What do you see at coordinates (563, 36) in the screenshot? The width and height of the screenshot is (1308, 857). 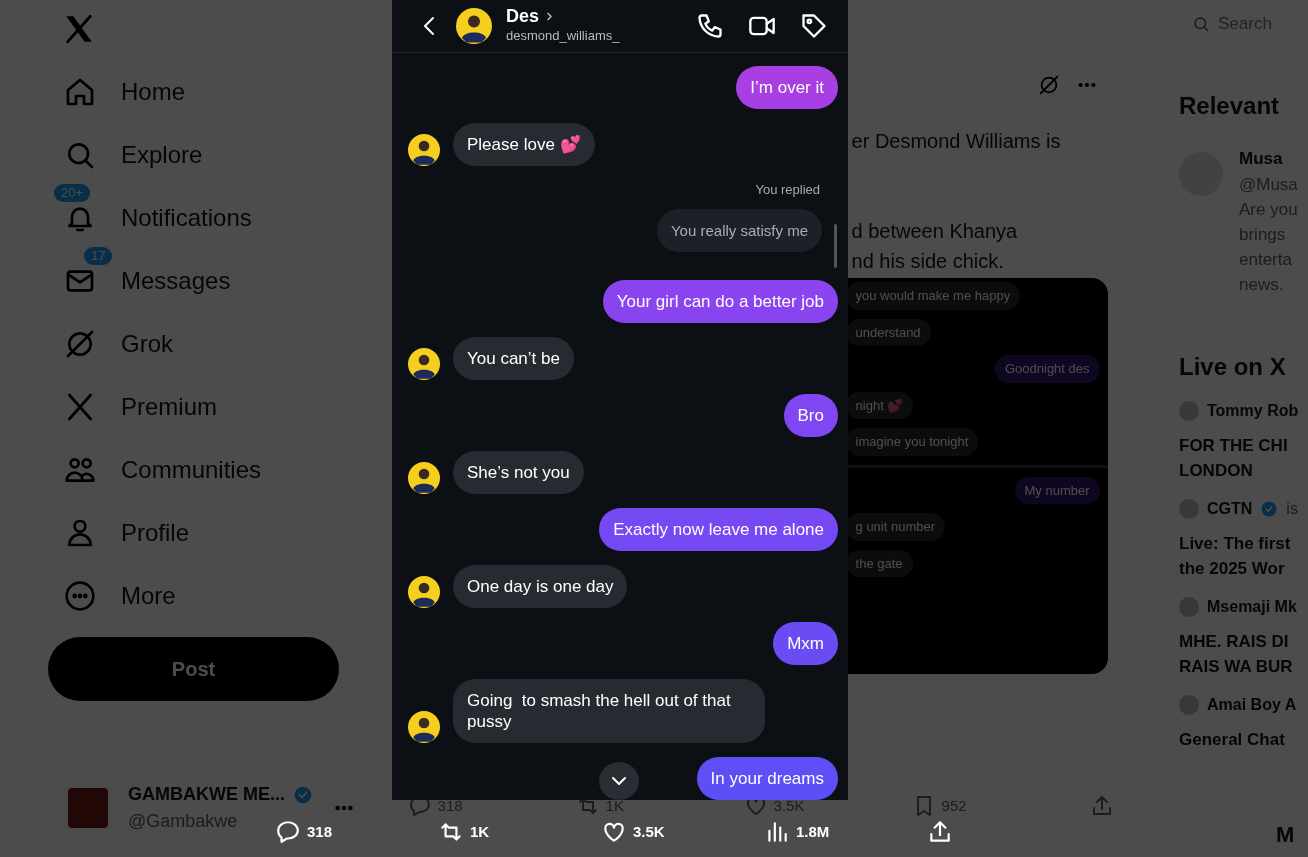 I see `contact-username: desmond_williams_` at bounding box center [563, 36].